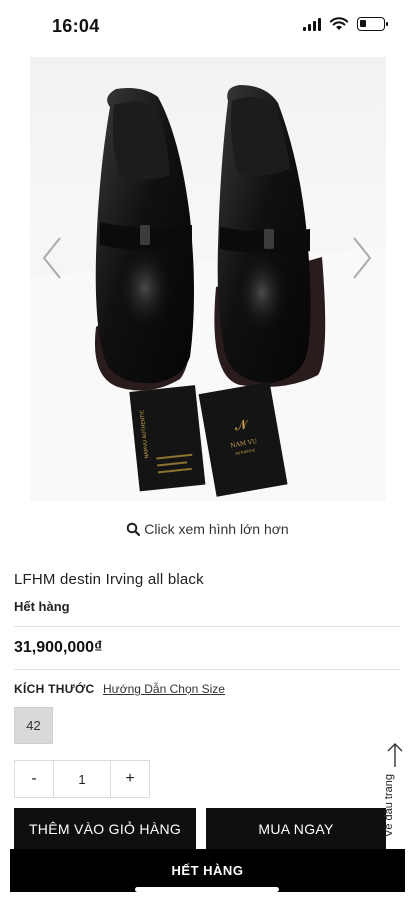  Describe the element at coordinates (105, 829) in the screenshot. I see `add-to-cart-button: THÊM VÀO GIỎ HÀNG` at that location.